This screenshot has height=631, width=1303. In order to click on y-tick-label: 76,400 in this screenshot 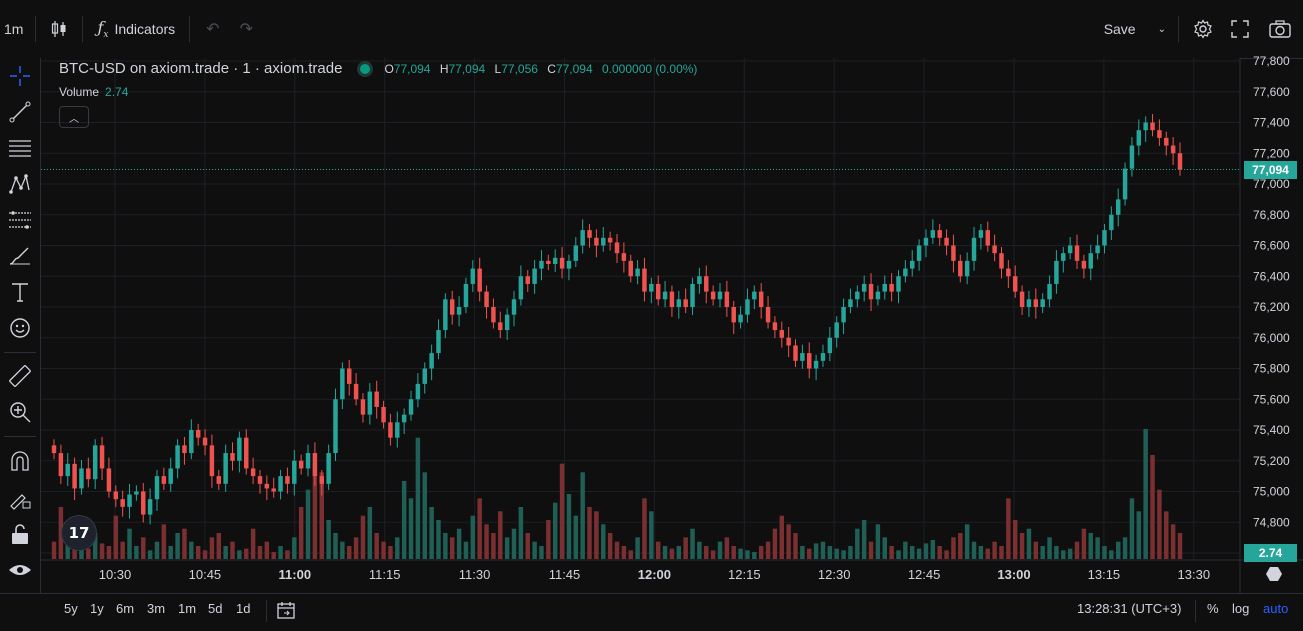, I will do `click(1271, 276)`.